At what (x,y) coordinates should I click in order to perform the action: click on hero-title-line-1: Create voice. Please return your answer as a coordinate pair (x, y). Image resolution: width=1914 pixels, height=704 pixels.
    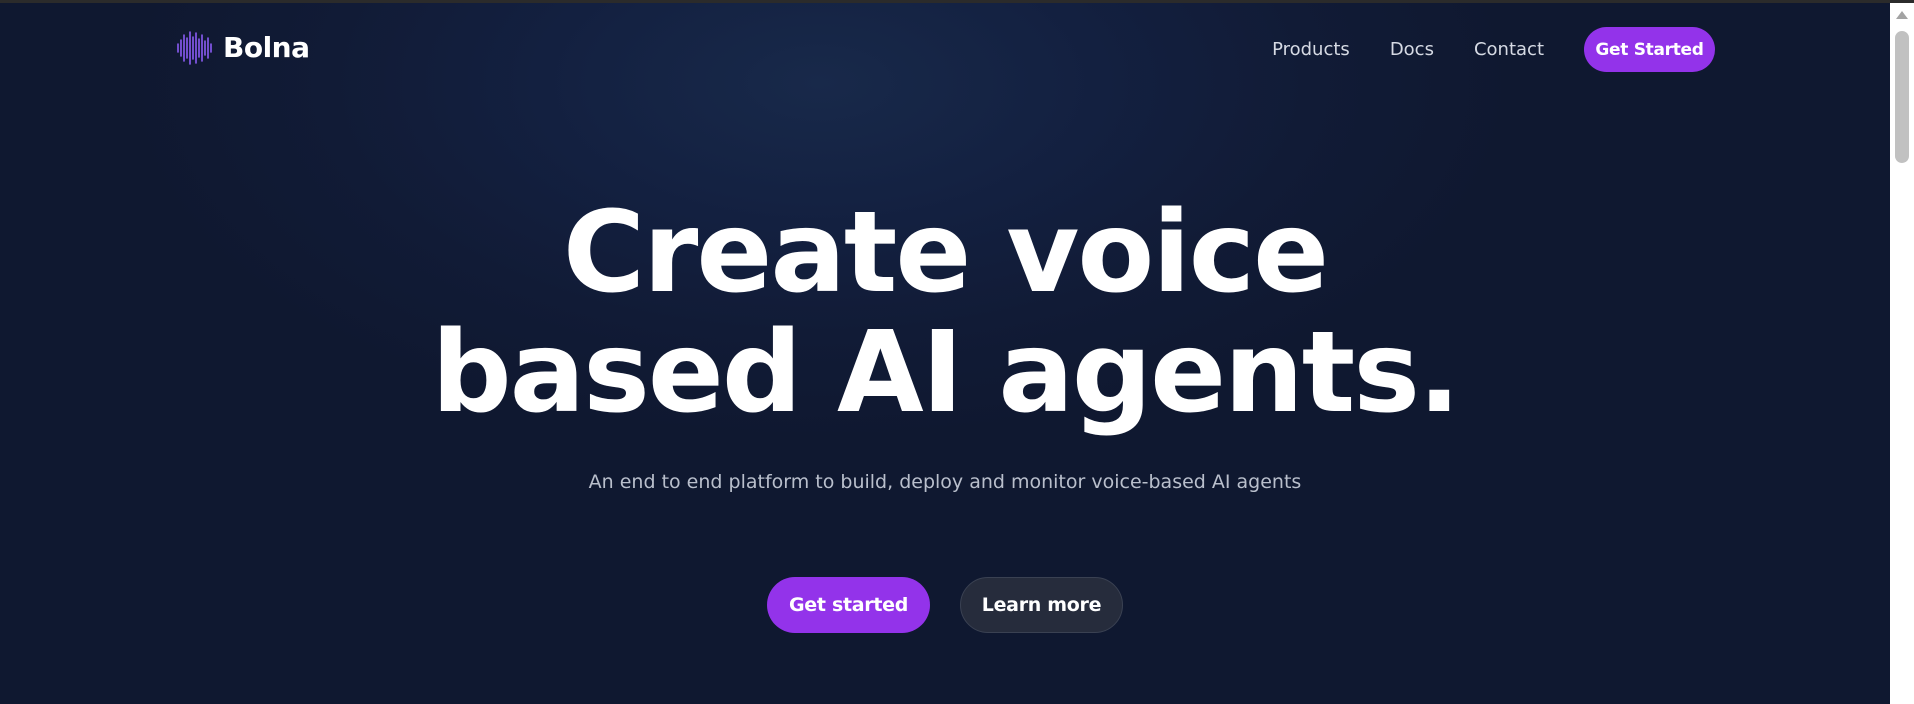
    Looking at the image, I should click on (945, 253).